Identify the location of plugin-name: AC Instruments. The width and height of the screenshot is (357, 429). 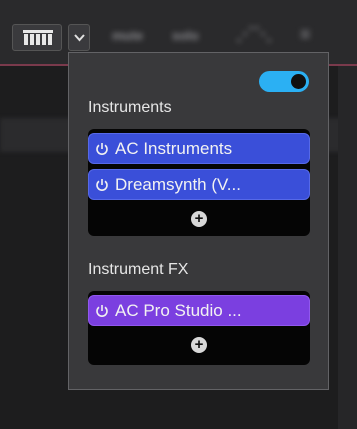
(174, 148).